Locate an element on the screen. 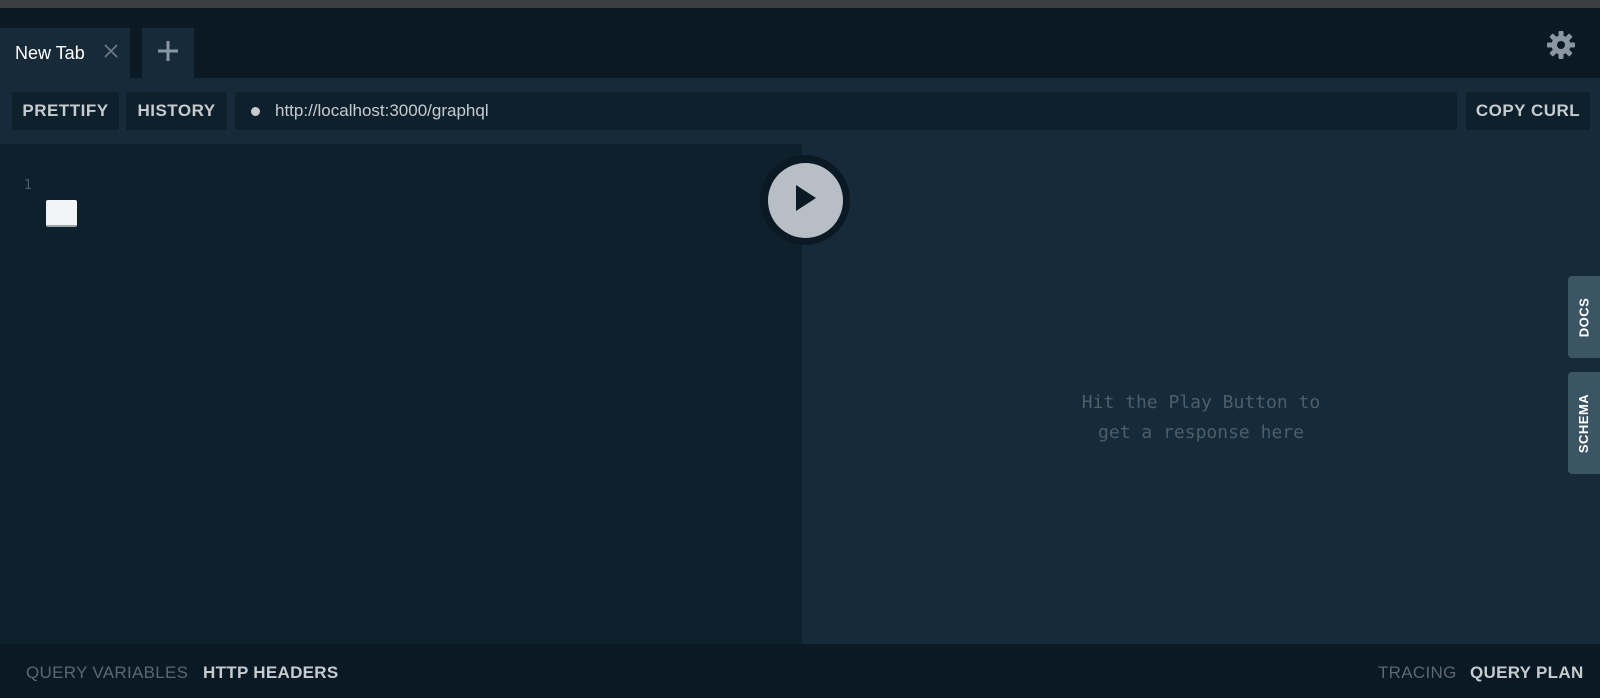 The image size is (1600, 698). schema-tab-label: SCHEMA is located at coordinates (1584, 423).